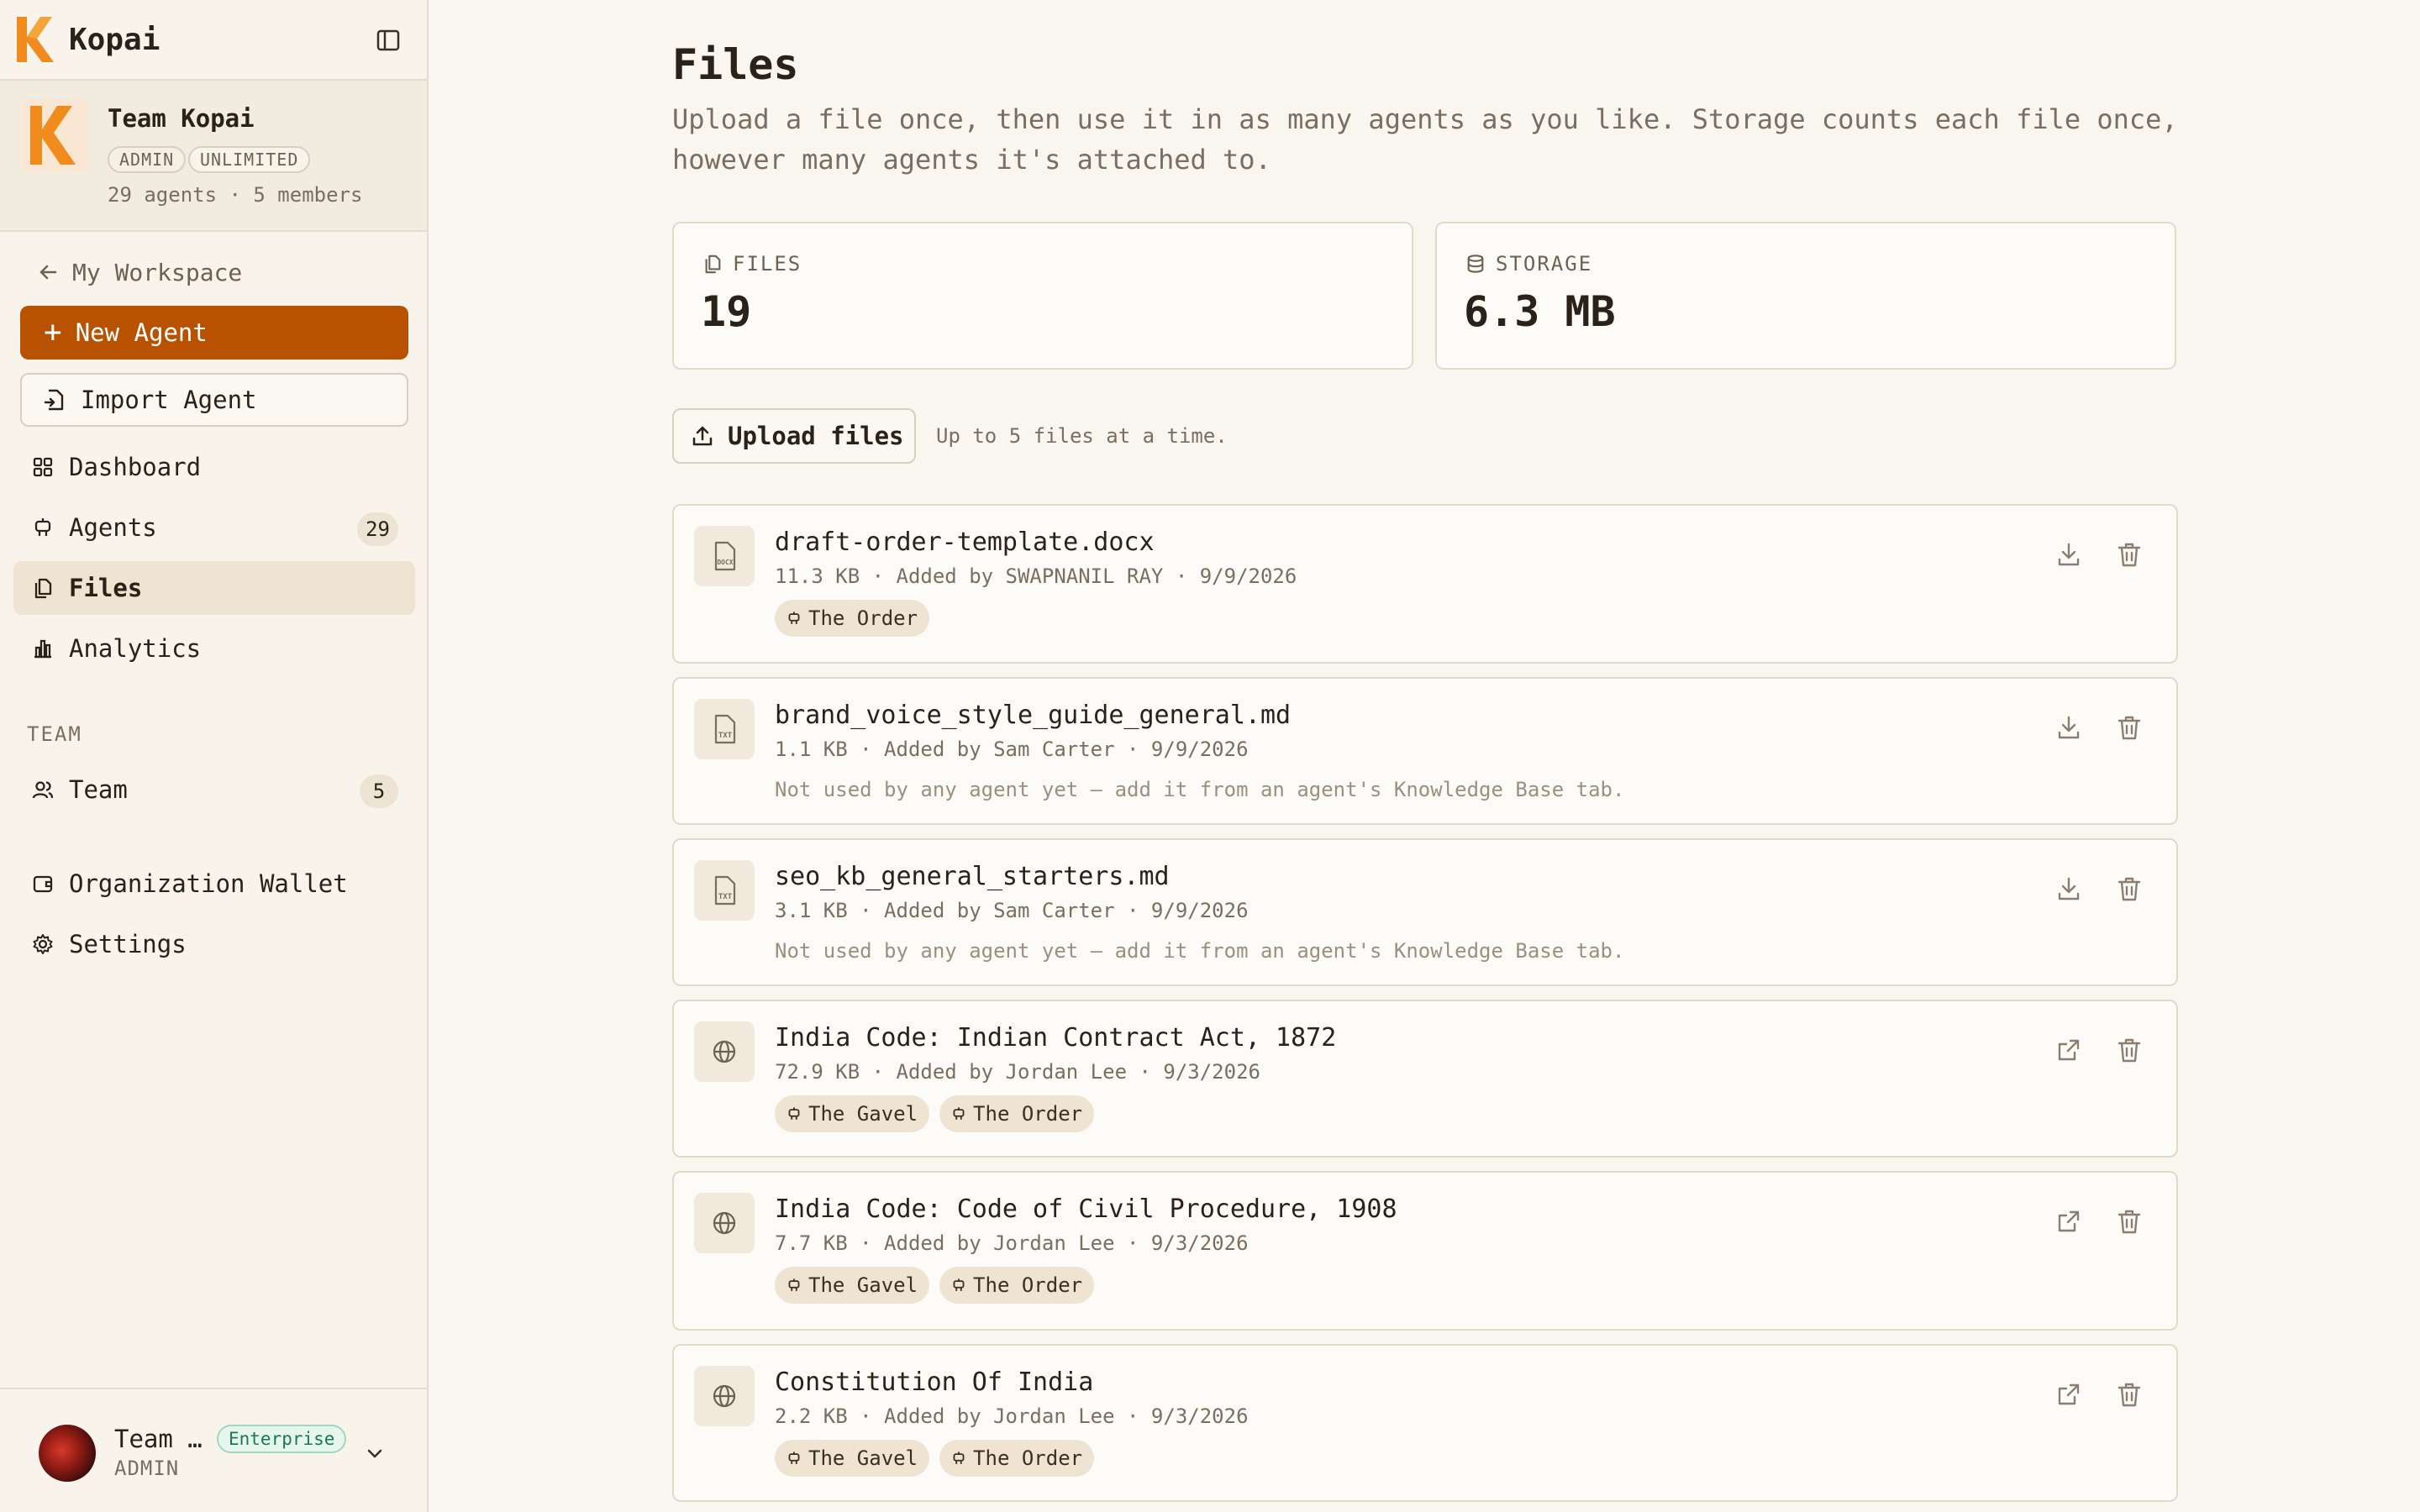 The image size is (2420, 1512). Describe the element at coordinates (375, 1453) in the screenshot. I see `chevron-down-icon` at that location.